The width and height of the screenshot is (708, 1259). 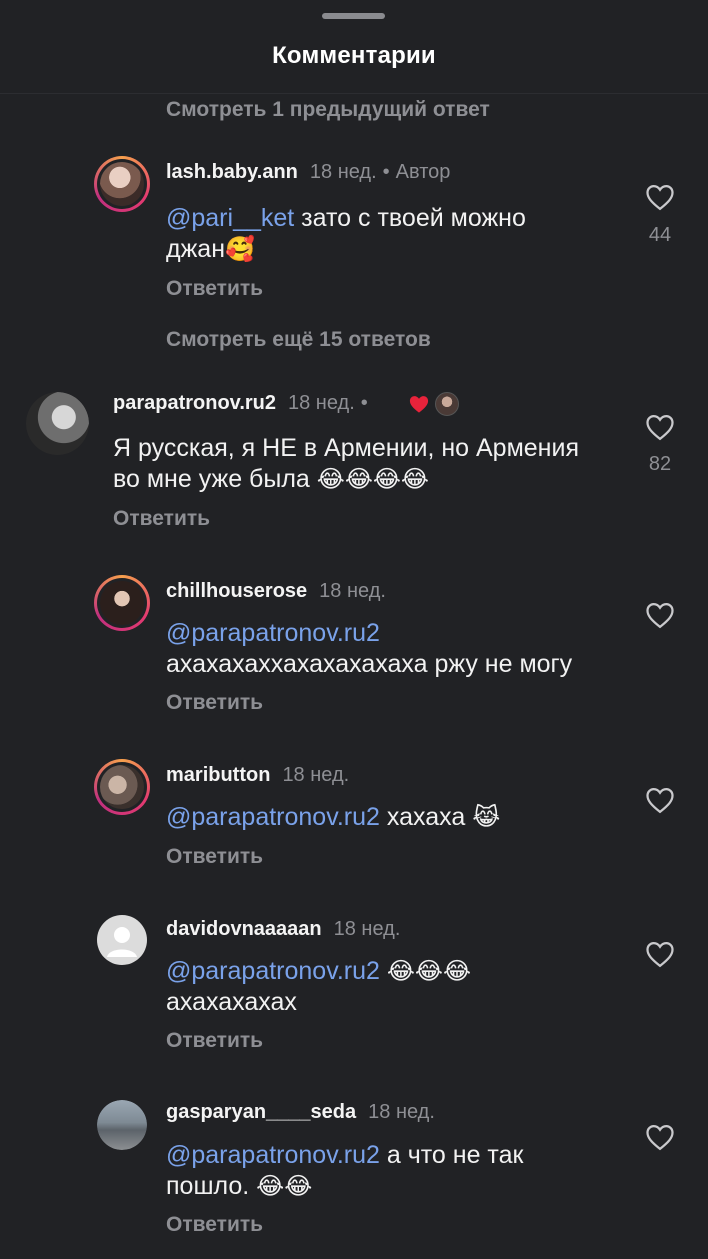 What do you see at coordinates (346, 448) in the screenshot?
I see `comment-body: Я русская, я НЕ в Армении, но Армения` at bounding box center [346, 448].